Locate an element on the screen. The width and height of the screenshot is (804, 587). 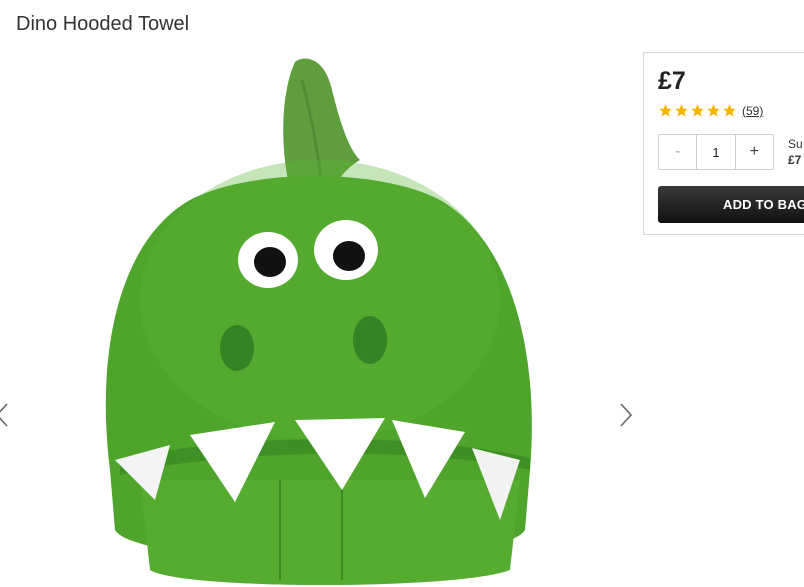
quantity-stepper: - 1 + is located at coordinates (716, 152).